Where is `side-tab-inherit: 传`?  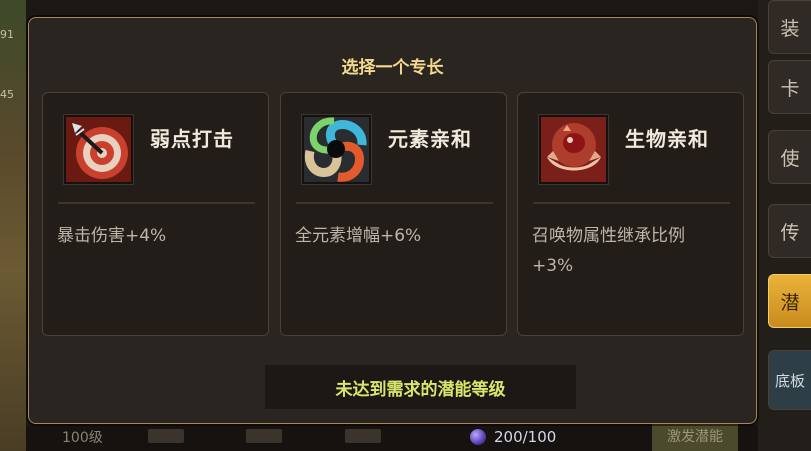
side-tab-inherit: 传 is located at coordinates (789, 231).